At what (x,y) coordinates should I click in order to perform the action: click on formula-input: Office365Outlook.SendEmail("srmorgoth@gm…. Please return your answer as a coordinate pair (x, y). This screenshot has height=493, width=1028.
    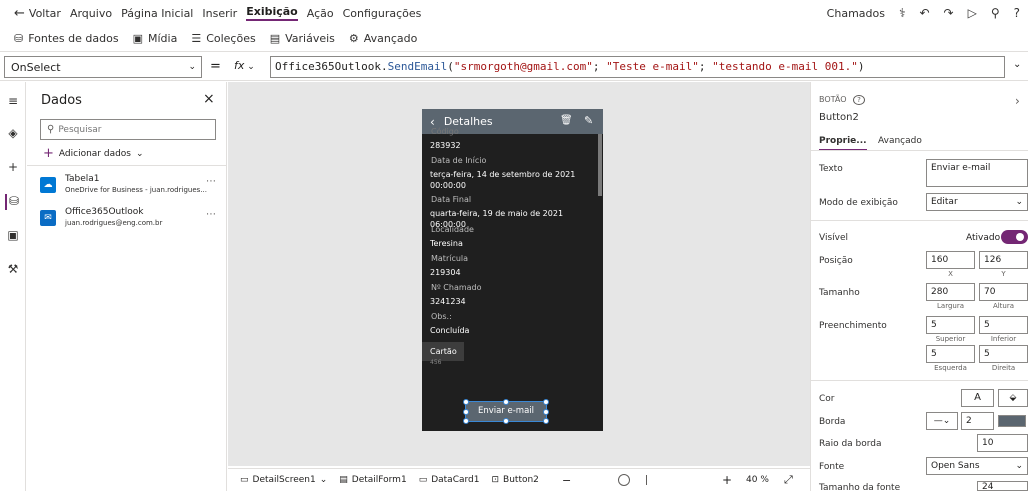
    Looking at the image, I should click on (637, 67).